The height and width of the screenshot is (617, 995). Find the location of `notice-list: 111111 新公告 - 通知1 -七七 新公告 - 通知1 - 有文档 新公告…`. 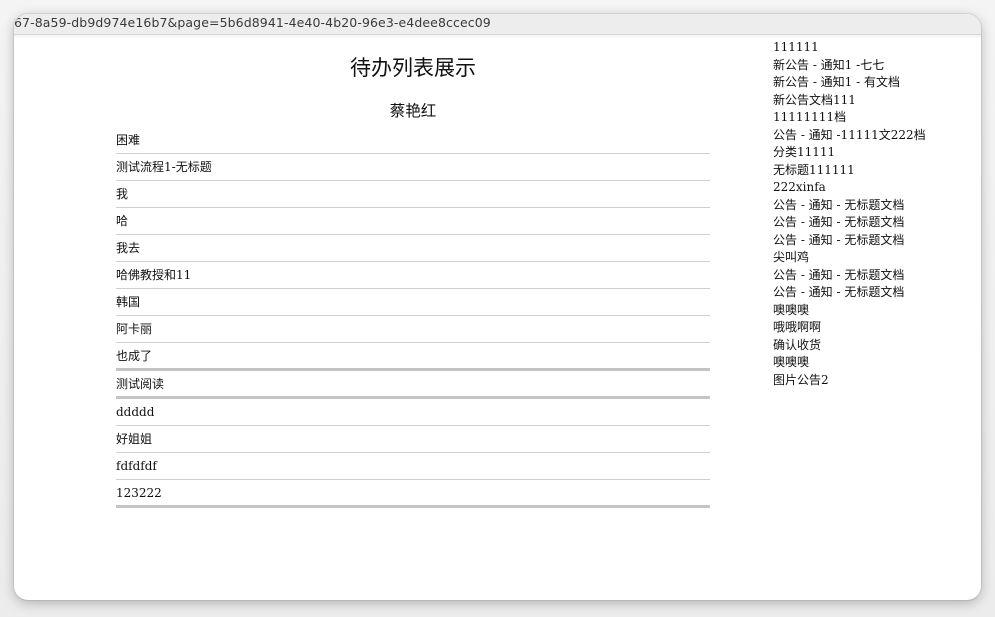

notice-list: 111111 新公告 - 通知1 -七七 新公告 - 通知1 - 有文档 新公告… is located at coordinates (873, 214).